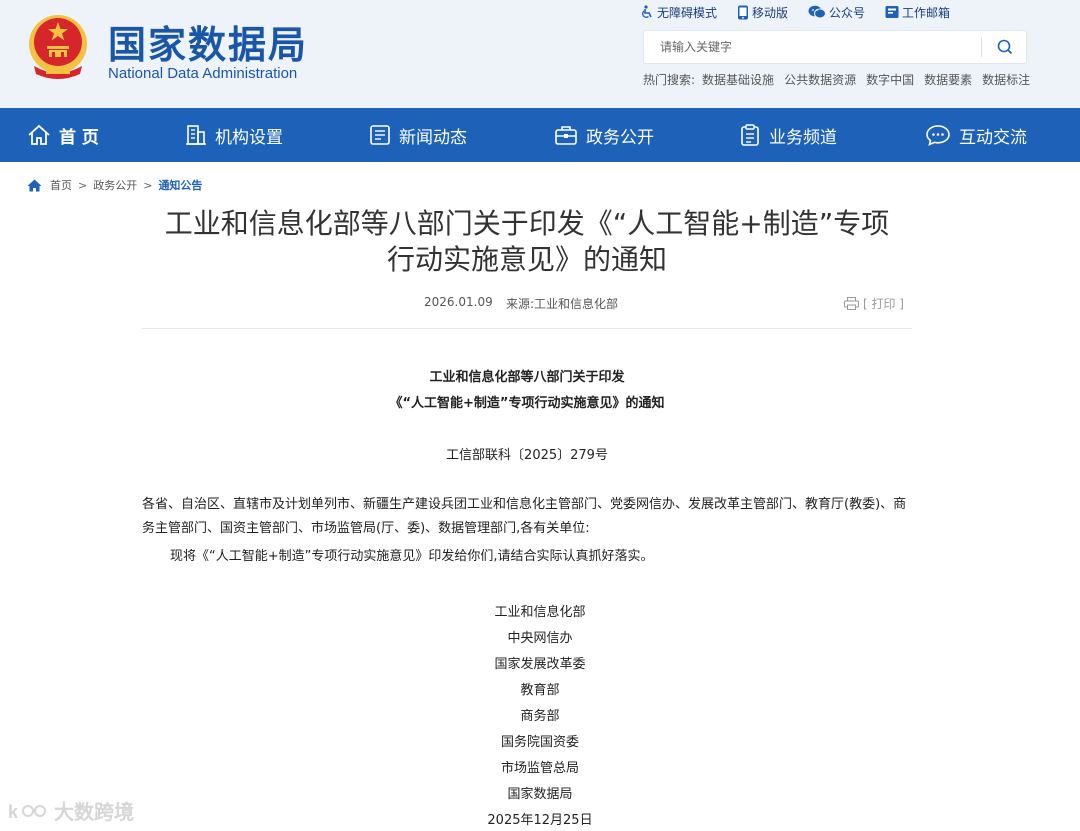 The height and width of the screenshot is (831, 1080). What do you see at coordinates (812, 47) in the screenshot?
I see `search-input` at bounding box center [812, 47].